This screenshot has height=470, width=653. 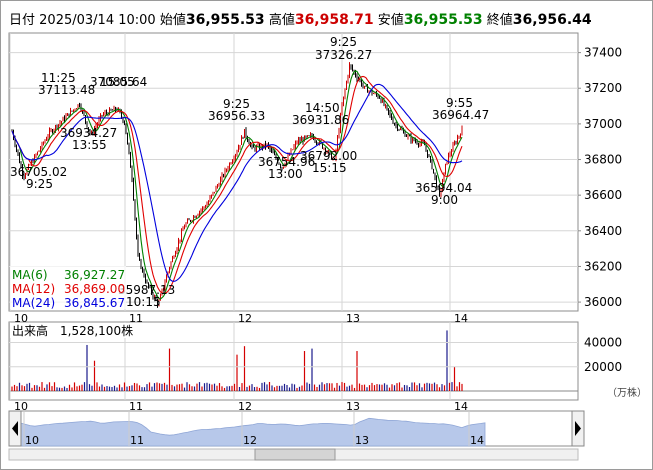 I want to click on legend-ma24-value: 36,845.67, so click(x=94, y=303).